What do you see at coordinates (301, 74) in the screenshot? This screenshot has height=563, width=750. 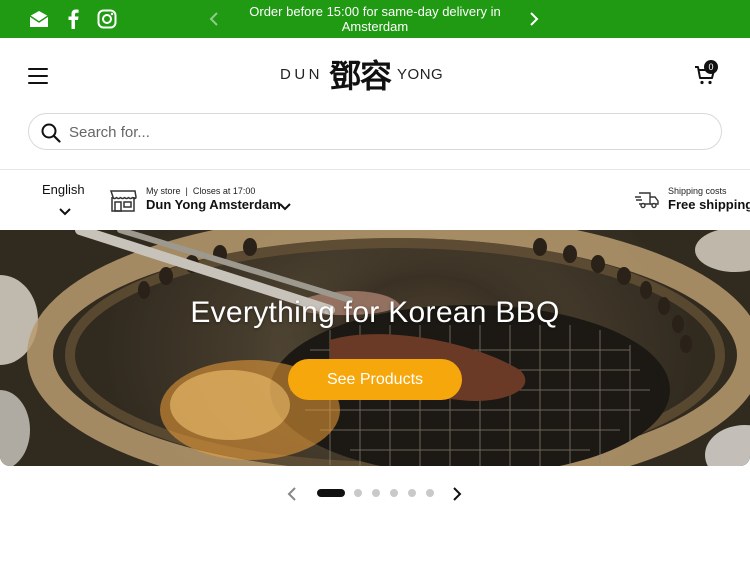 I see `logo-text-left: DUN` at bounding box center [301, 74].